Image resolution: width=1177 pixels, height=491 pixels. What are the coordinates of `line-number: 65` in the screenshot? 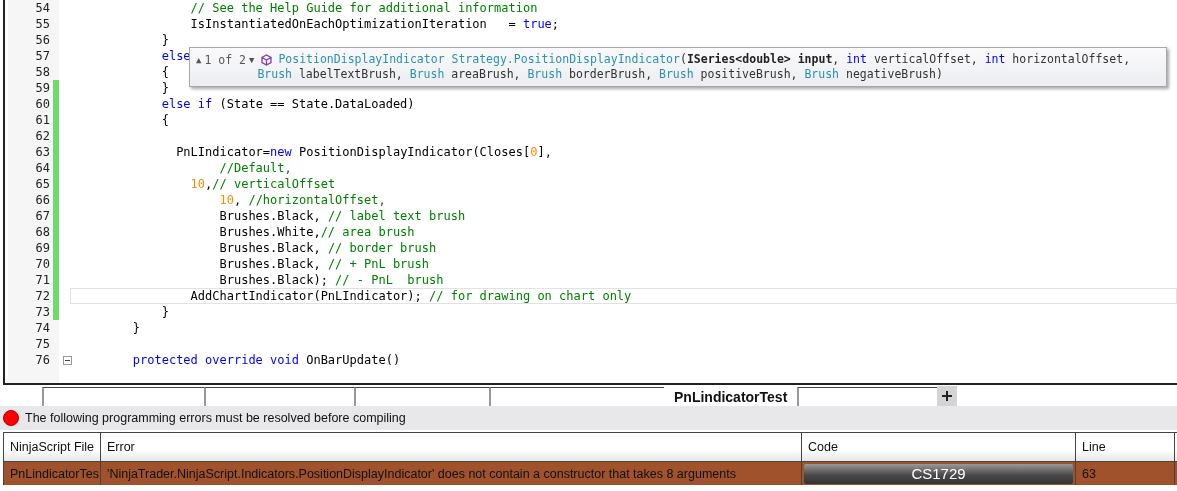 It's located at (42, 184).